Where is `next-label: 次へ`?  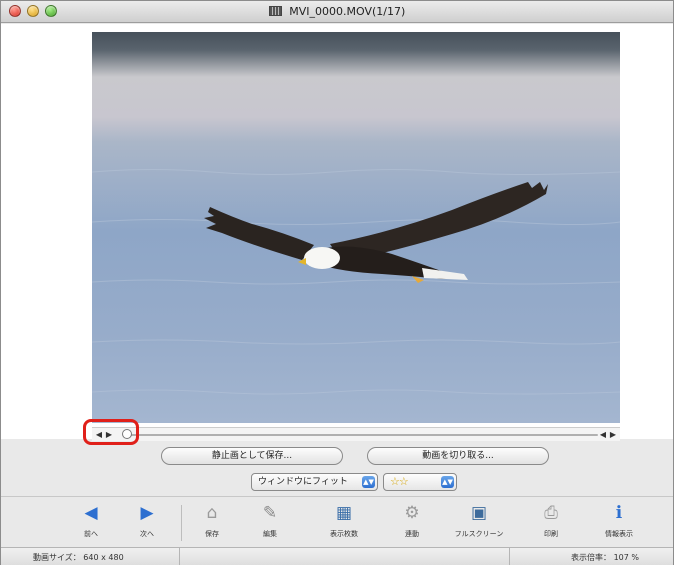
next-label: 次へ is located at coordinates (147, 534).